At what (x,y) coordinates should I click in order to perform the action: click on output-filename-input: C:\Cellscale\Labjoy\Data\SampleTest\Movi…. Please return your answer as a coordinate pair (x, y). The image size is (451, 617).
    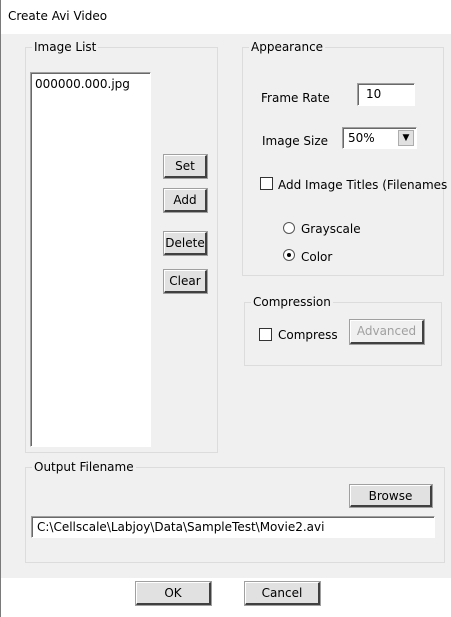
    Looking at the image, I should click on (233, 527).